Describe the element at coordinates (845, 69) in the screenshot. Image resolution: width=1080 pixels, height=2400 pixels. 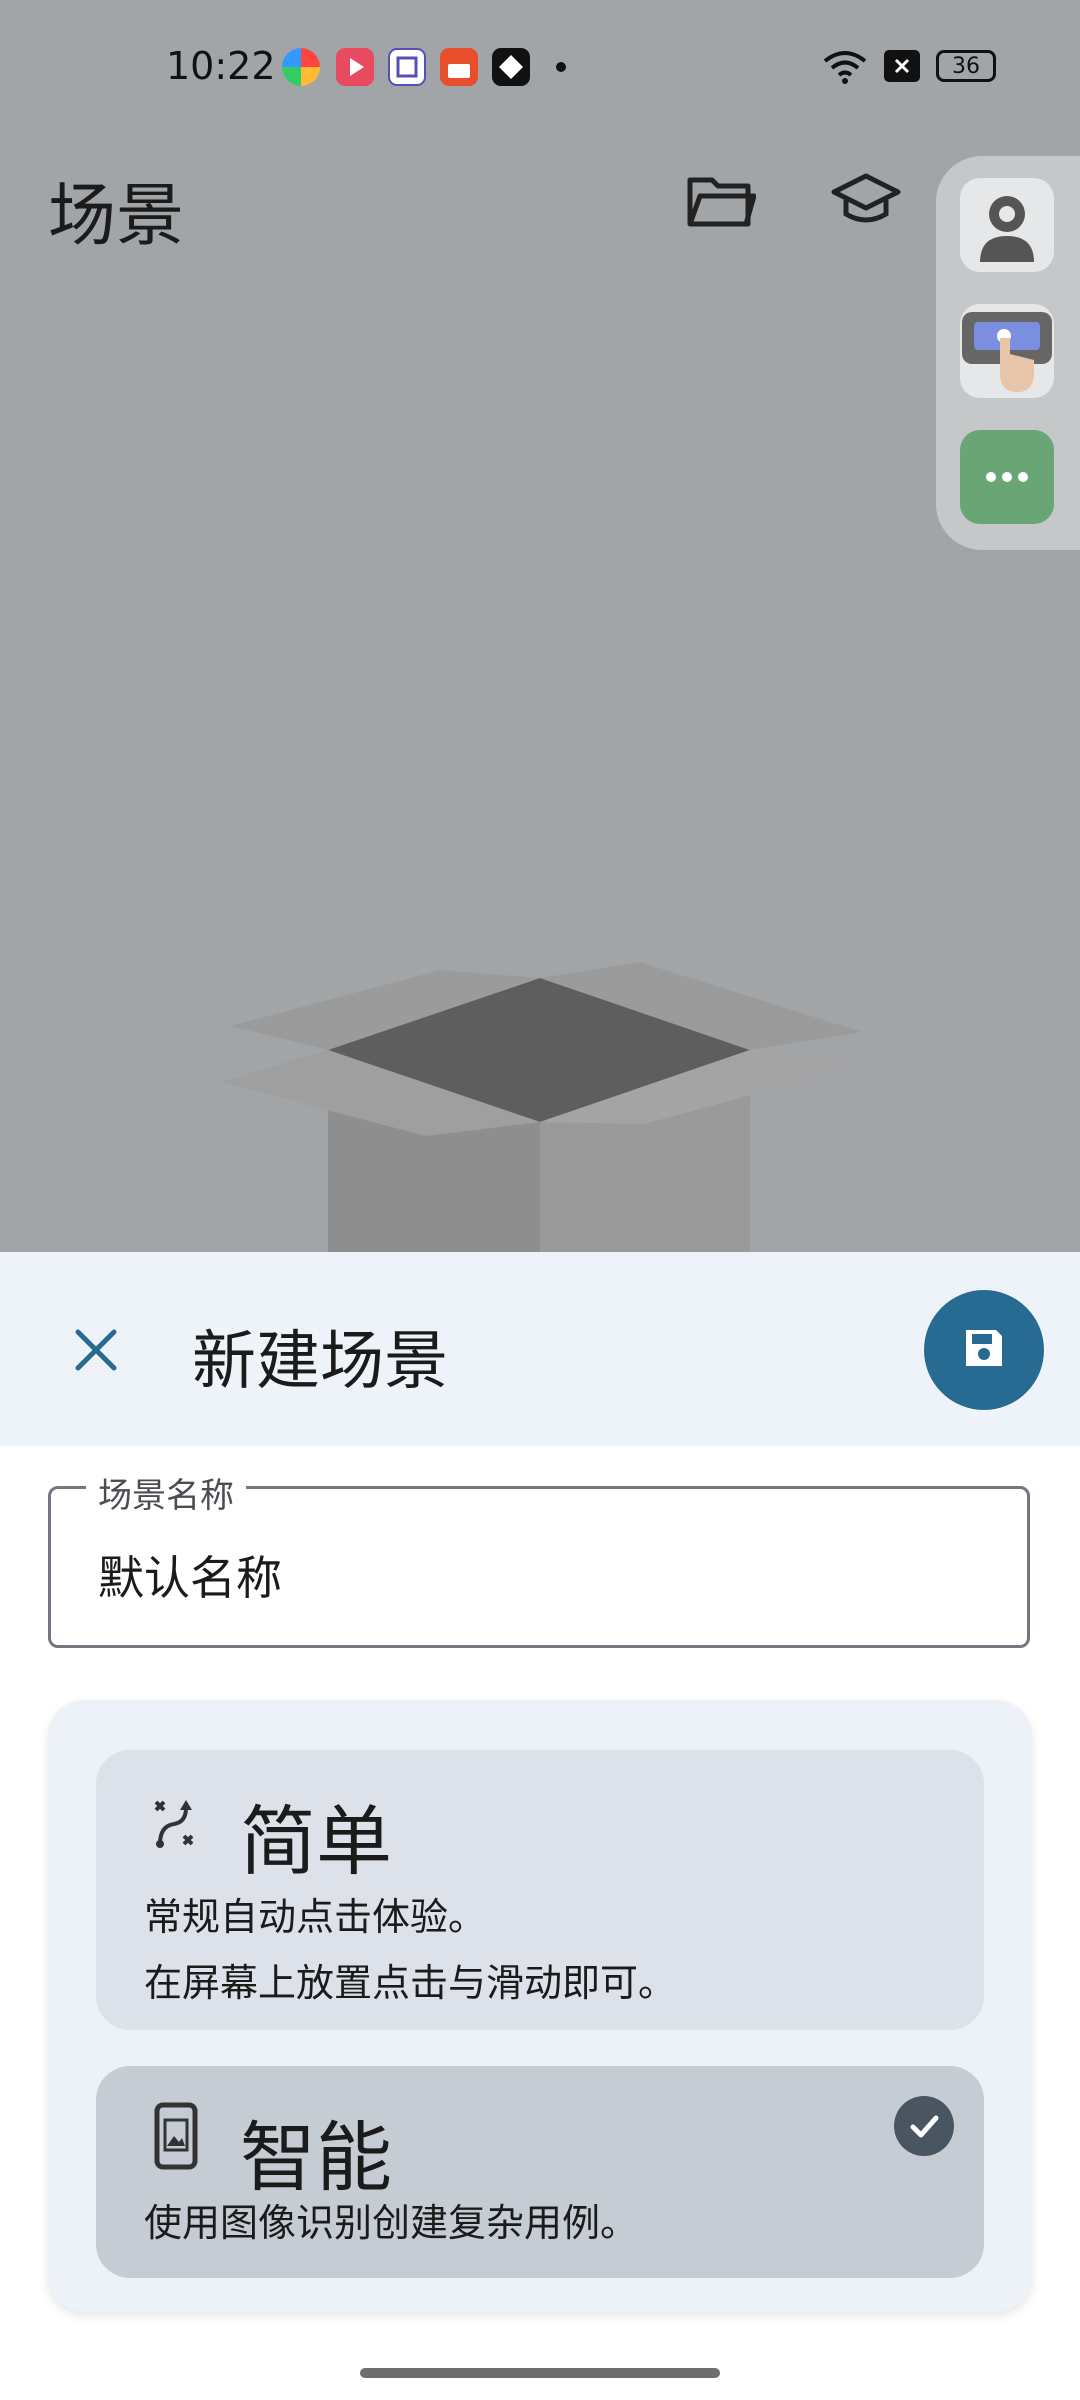
I see `wifi-icon` at that location.